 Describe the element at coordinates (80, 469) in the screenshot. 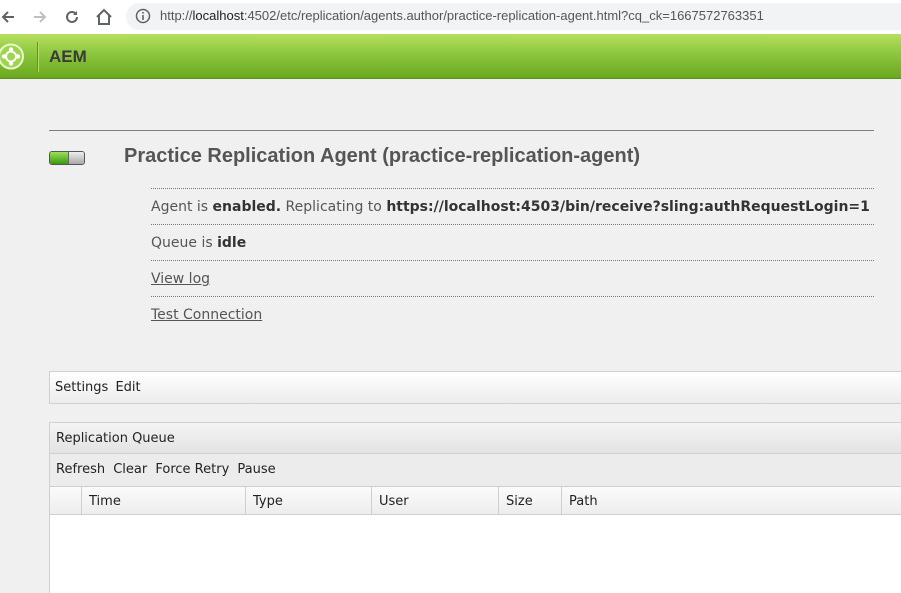

I see `refresh-button: Refresh` at that location.